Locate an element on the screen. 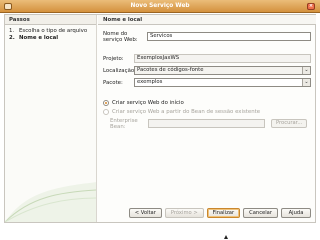 This screenshot has width=320, height=240. steps-header: Passos is located at coordinates (50, 20).